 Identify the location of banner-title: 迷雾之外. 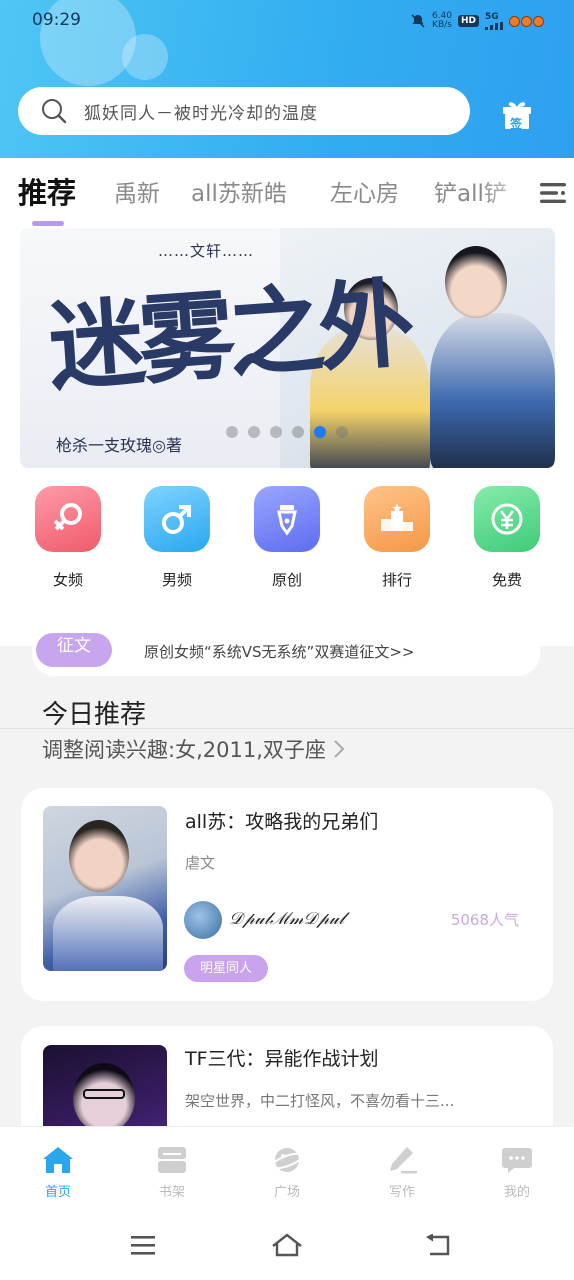
(229, 335).